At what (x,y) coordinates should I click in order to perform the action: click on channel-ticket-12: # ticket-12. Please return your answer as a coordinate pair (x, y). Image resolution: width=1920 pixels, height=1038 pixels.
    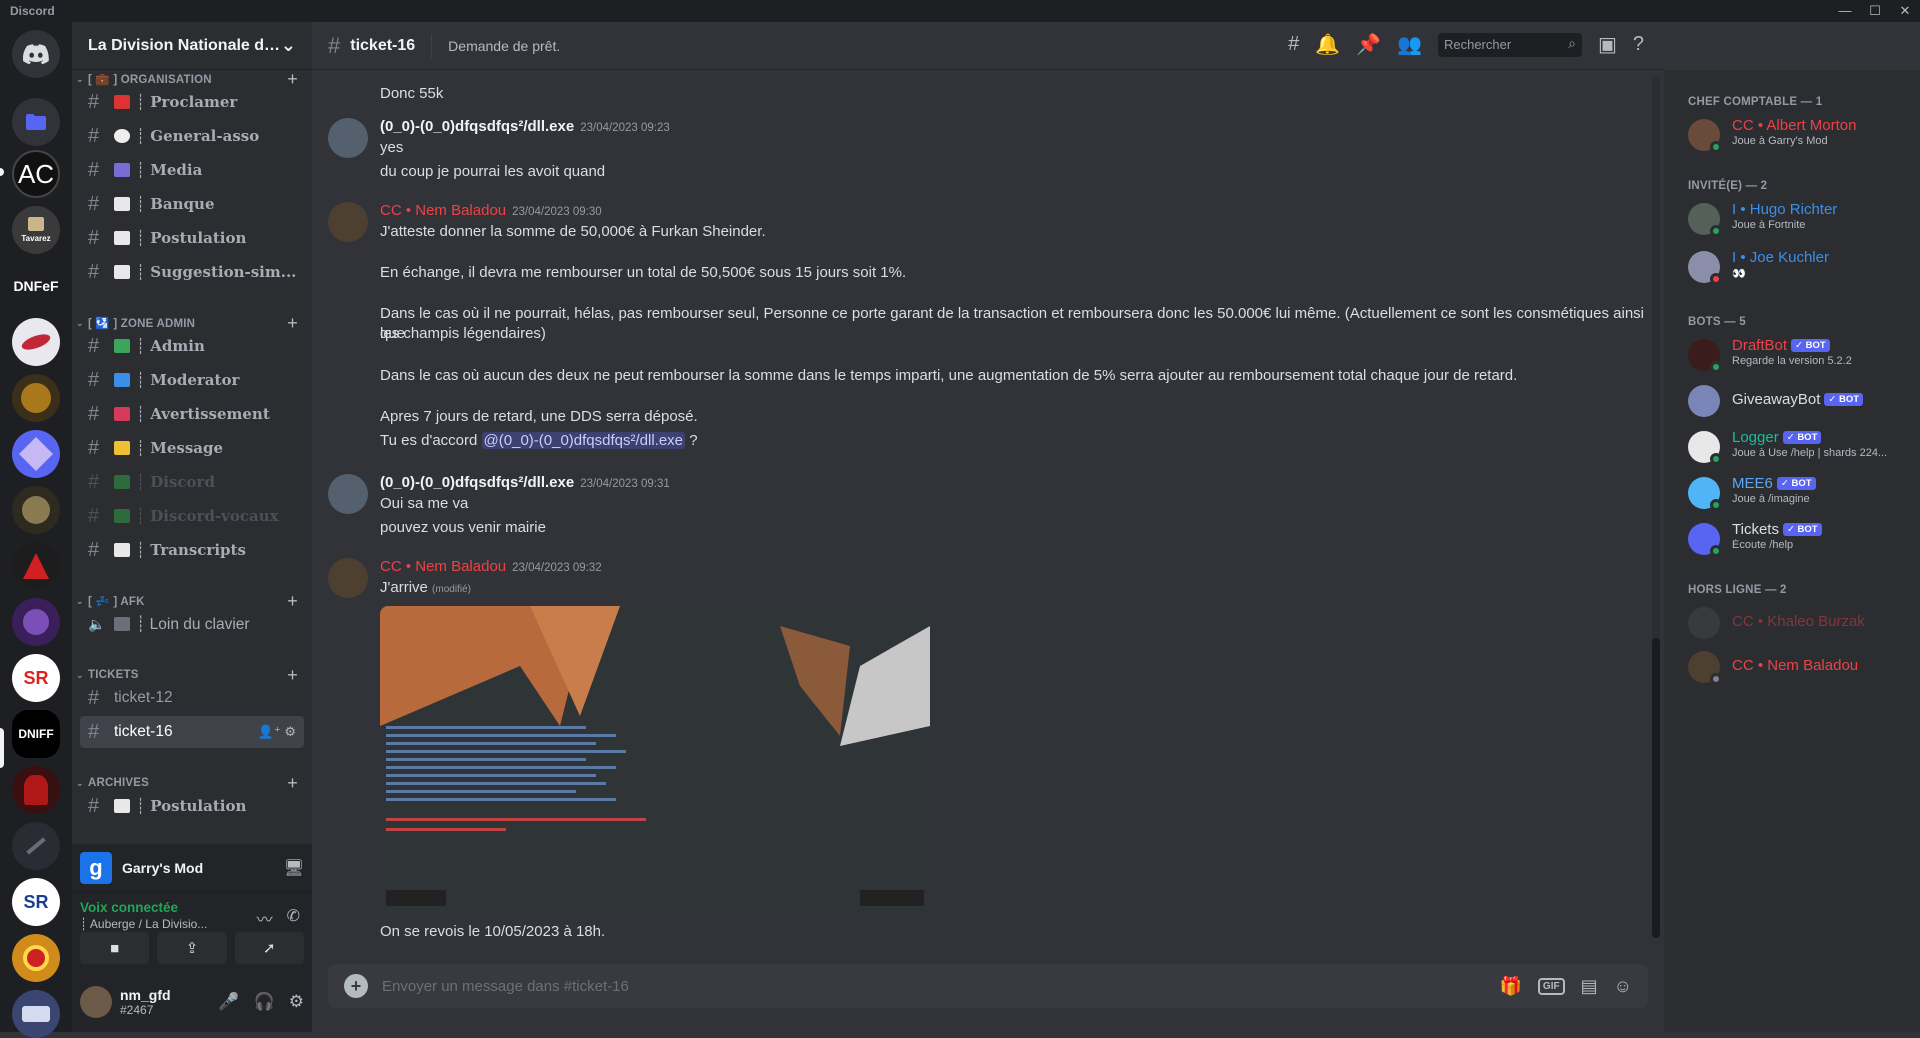
    Looking at the image, I should click on (192, 698).